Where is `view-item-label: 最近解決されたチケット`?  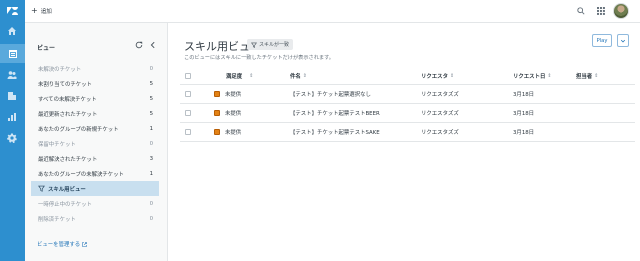 view-item-label: 最近解決されたチケット is located at coordinates (68, 159).